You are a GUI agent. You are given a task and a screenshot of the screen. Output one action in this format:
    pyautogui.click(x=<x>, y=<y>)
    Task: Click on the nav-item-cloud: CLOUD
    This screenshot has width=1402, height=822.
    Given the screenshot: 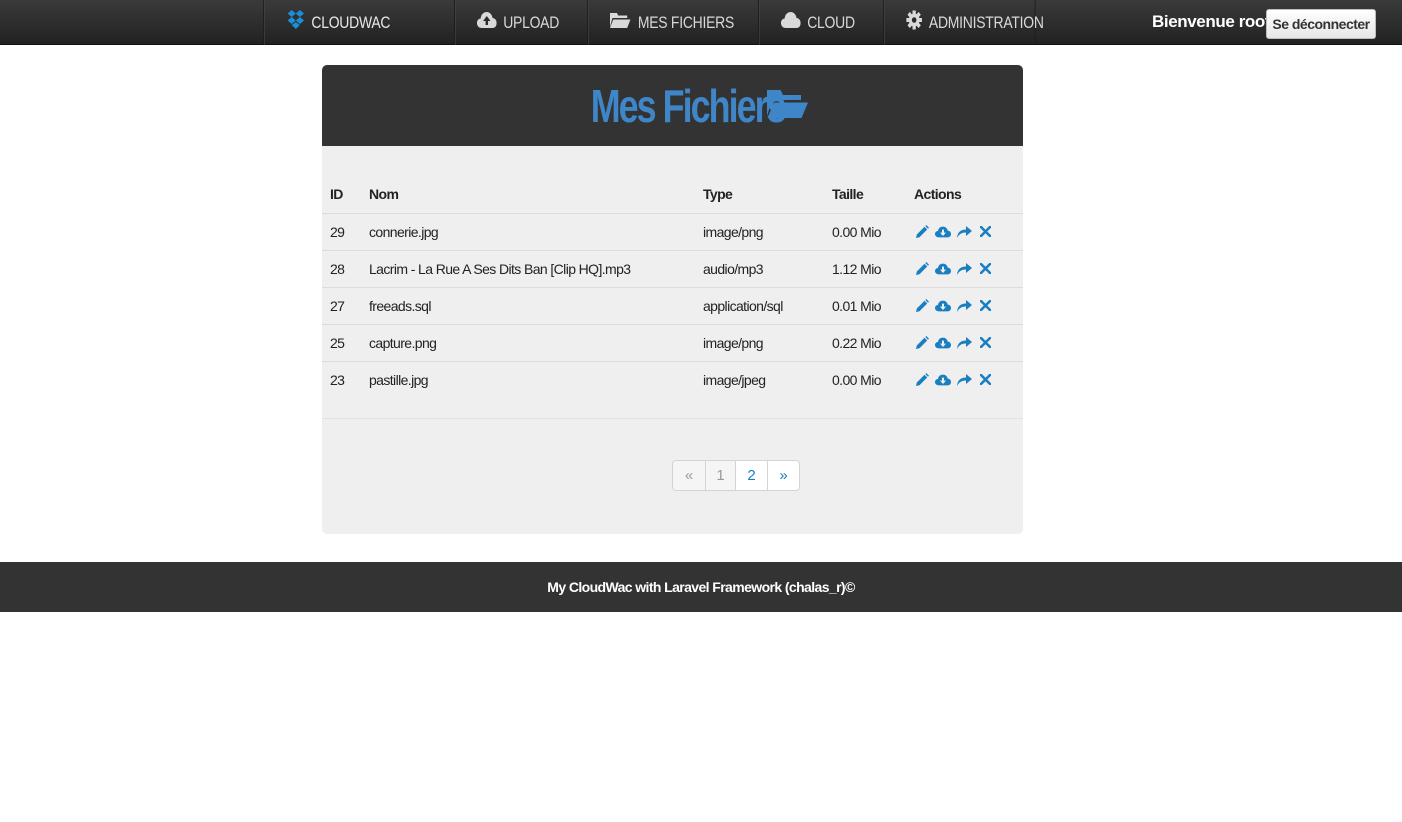 What is the action you would take?
    pyautogui.click(x=809, y=22)
    